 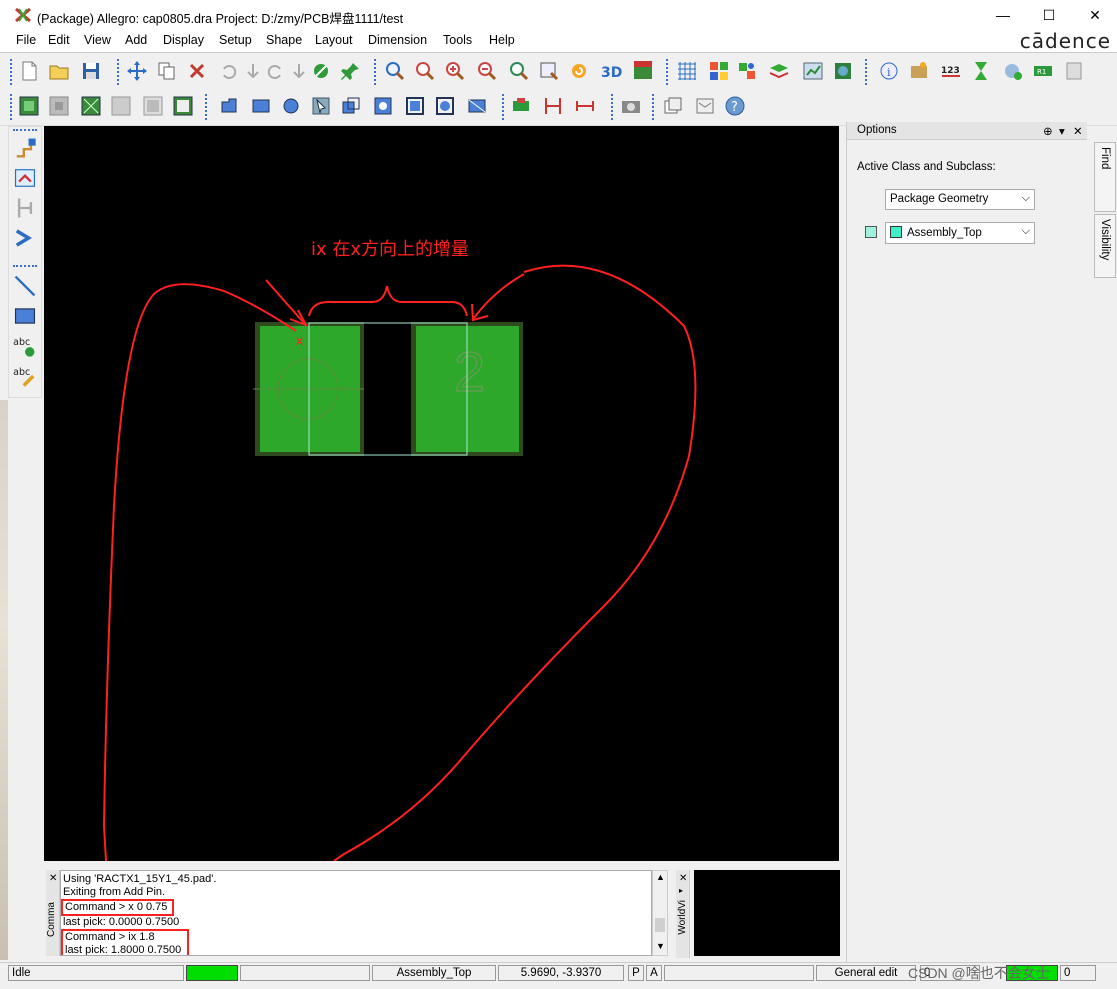 What do you see at coordinates (951, 71) in the screenshot?
I see `numbering-icon: 123` at bounding box center [951, 71].